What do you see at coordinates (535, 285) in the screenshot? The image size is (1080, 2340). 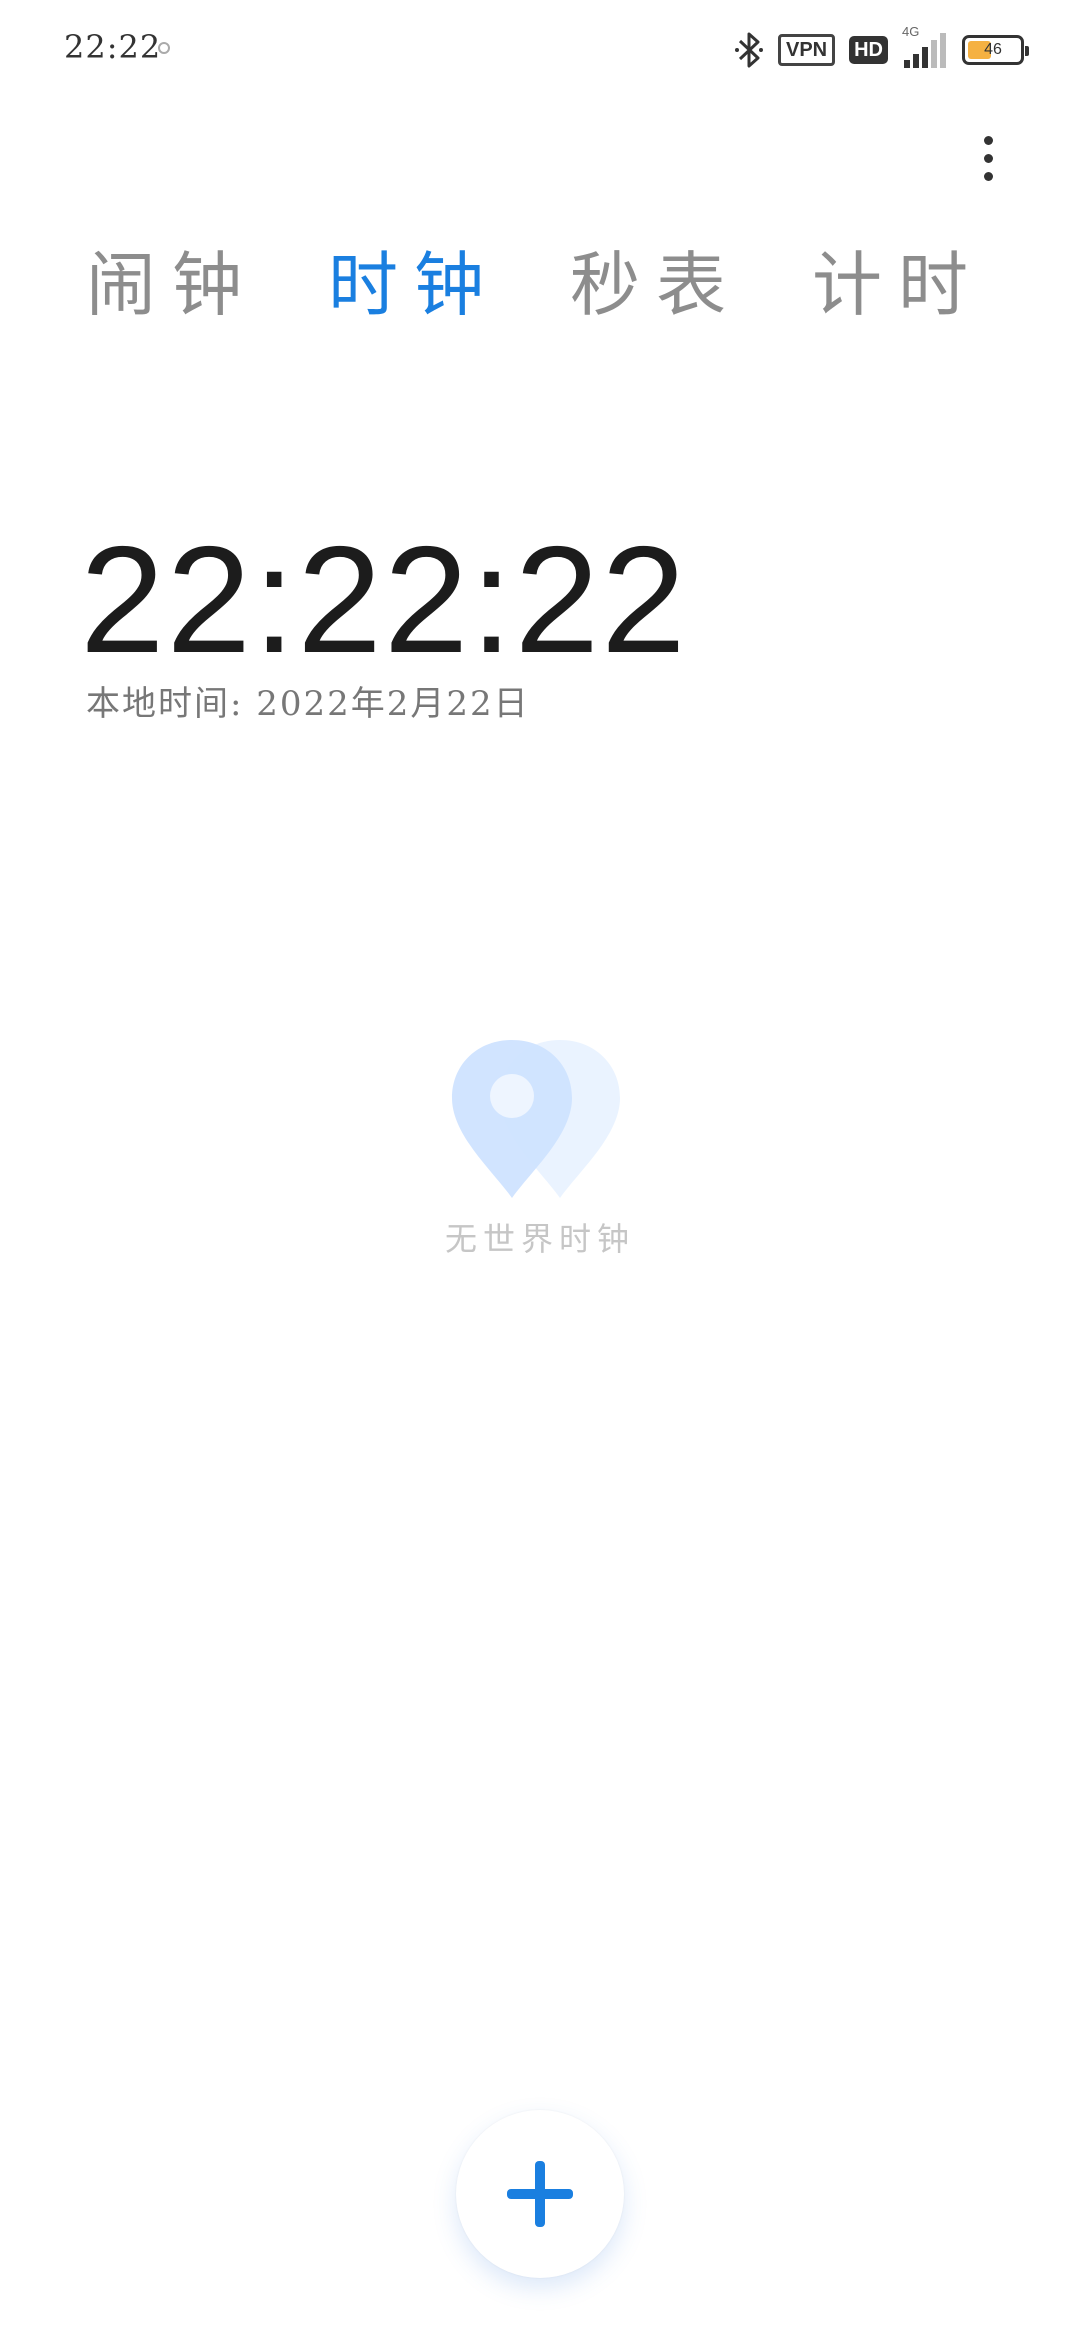 I see `tab-bar: 闹钟 时钟 秒表 计时` at bounding box center [535, 285].